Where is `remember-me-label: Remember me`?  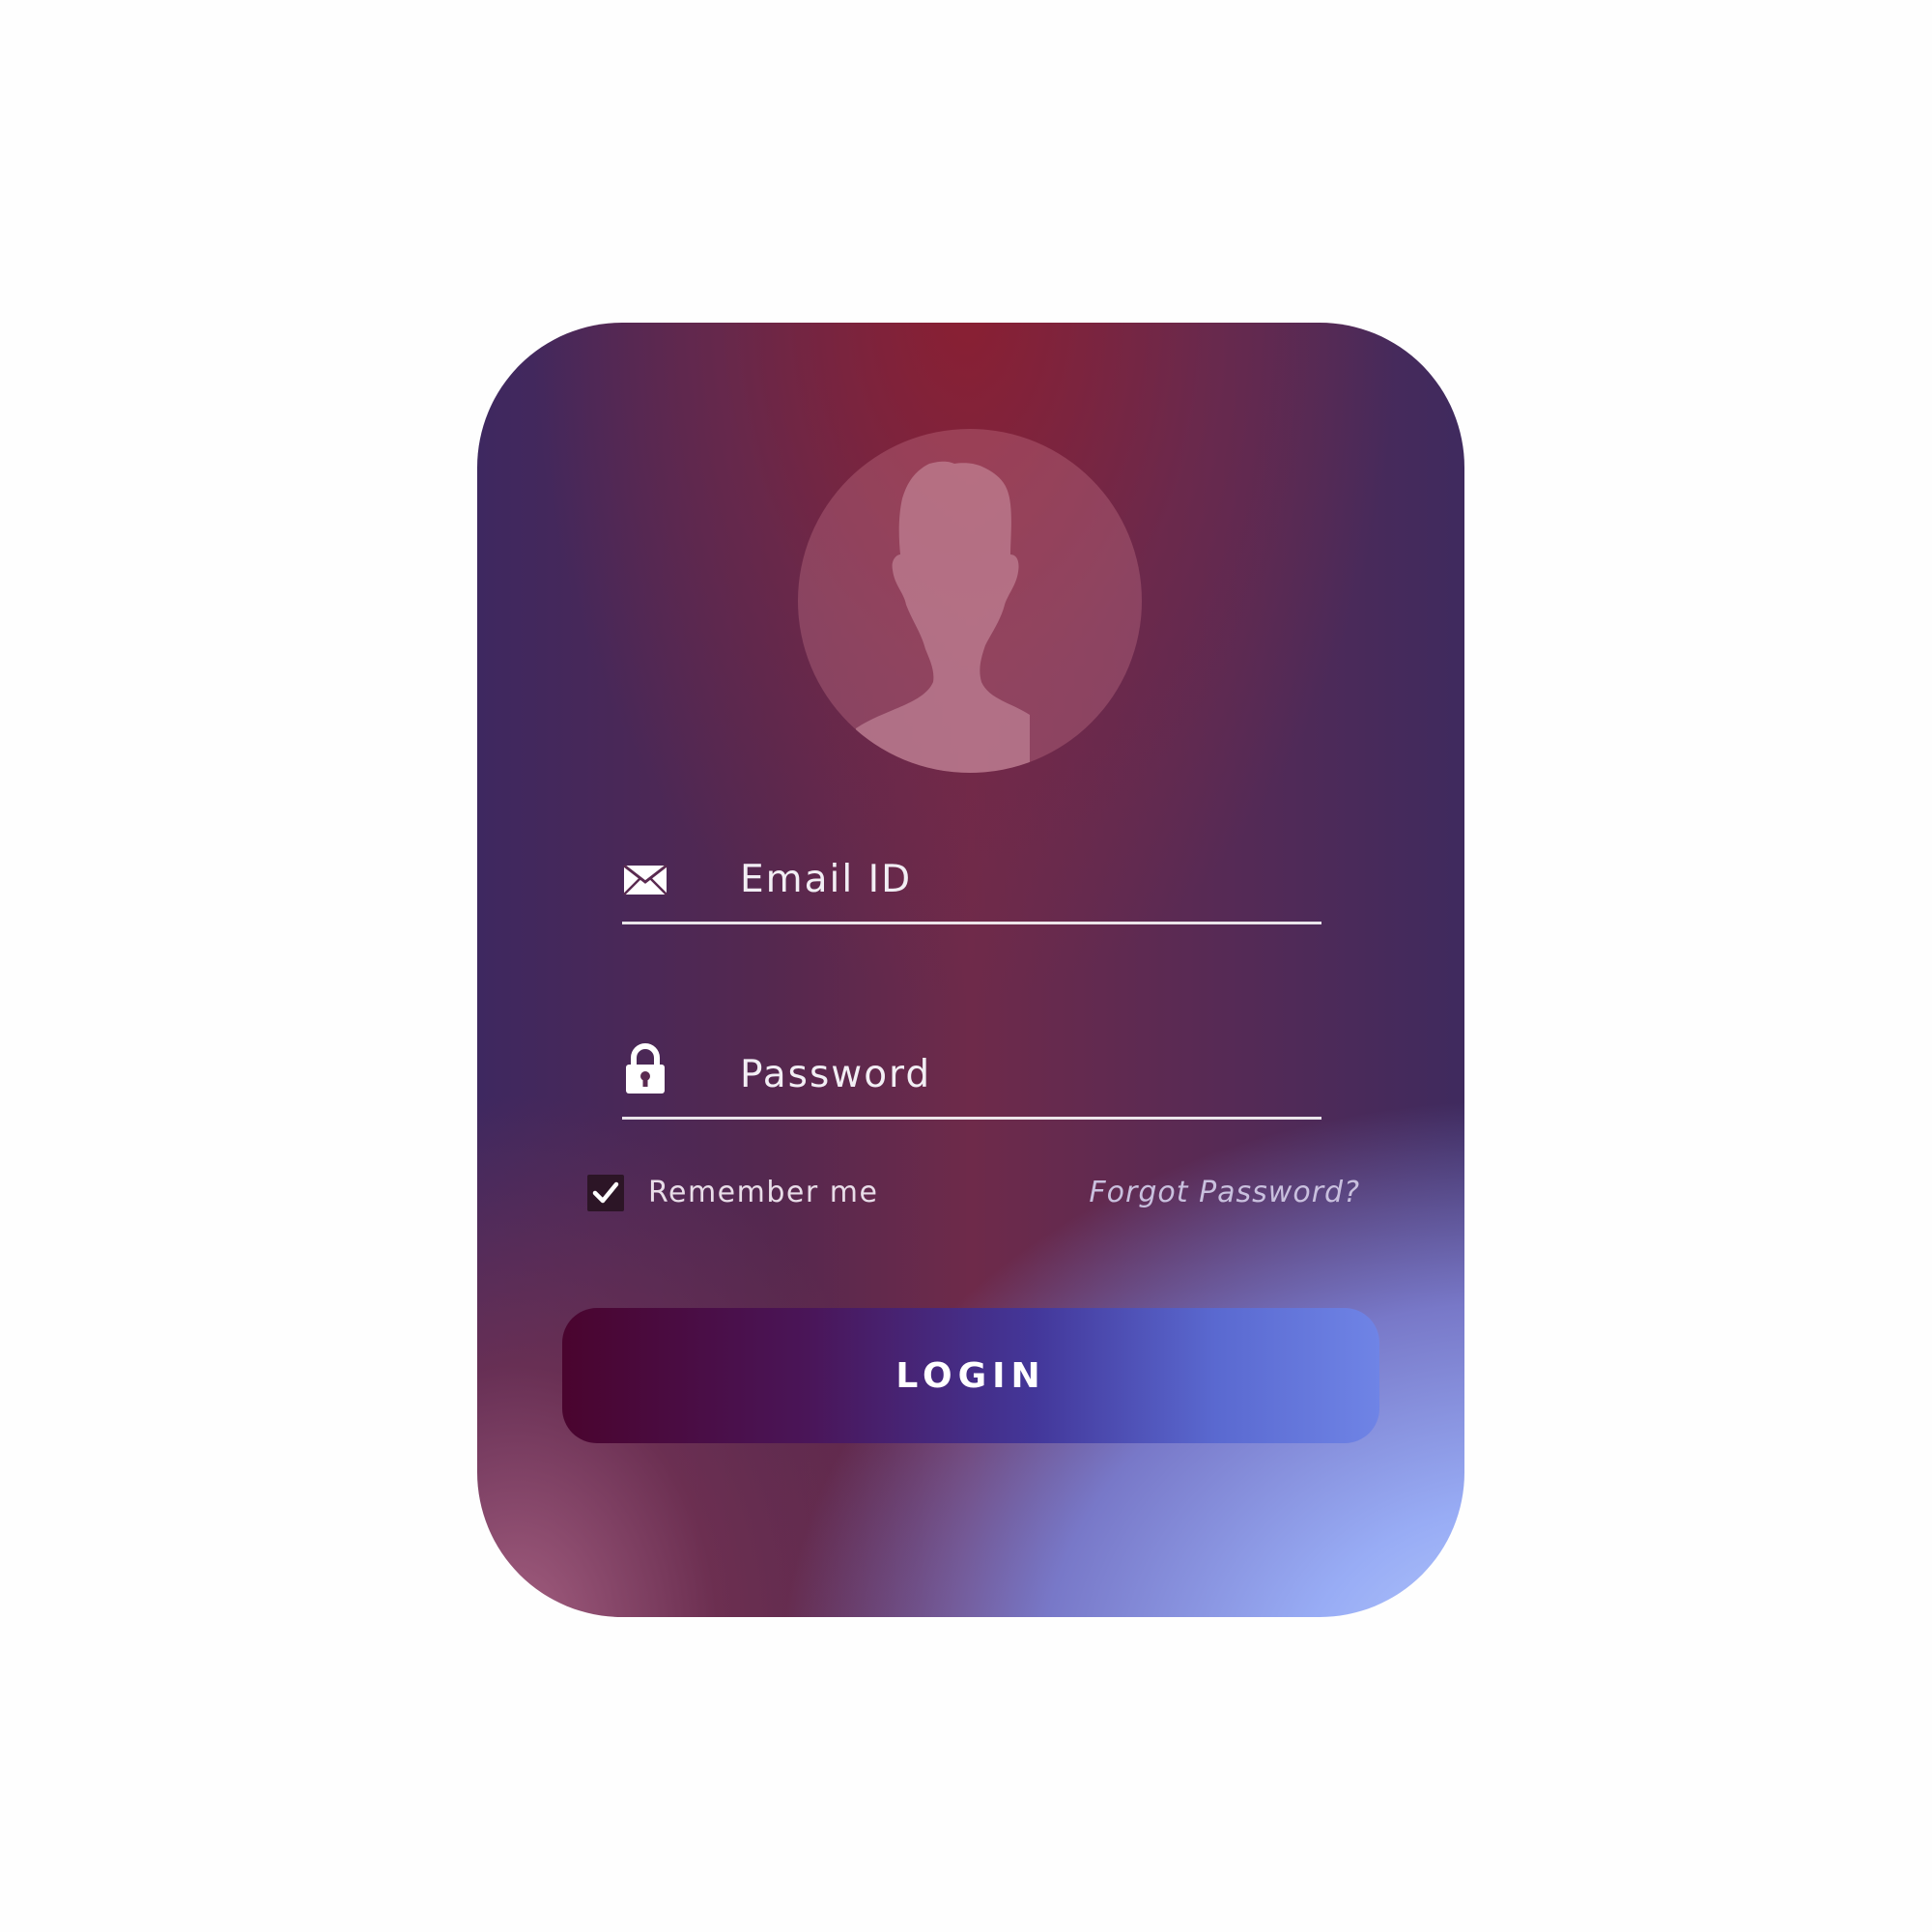 remember-me-label: Remember me is located at coordinates (763, 1192).